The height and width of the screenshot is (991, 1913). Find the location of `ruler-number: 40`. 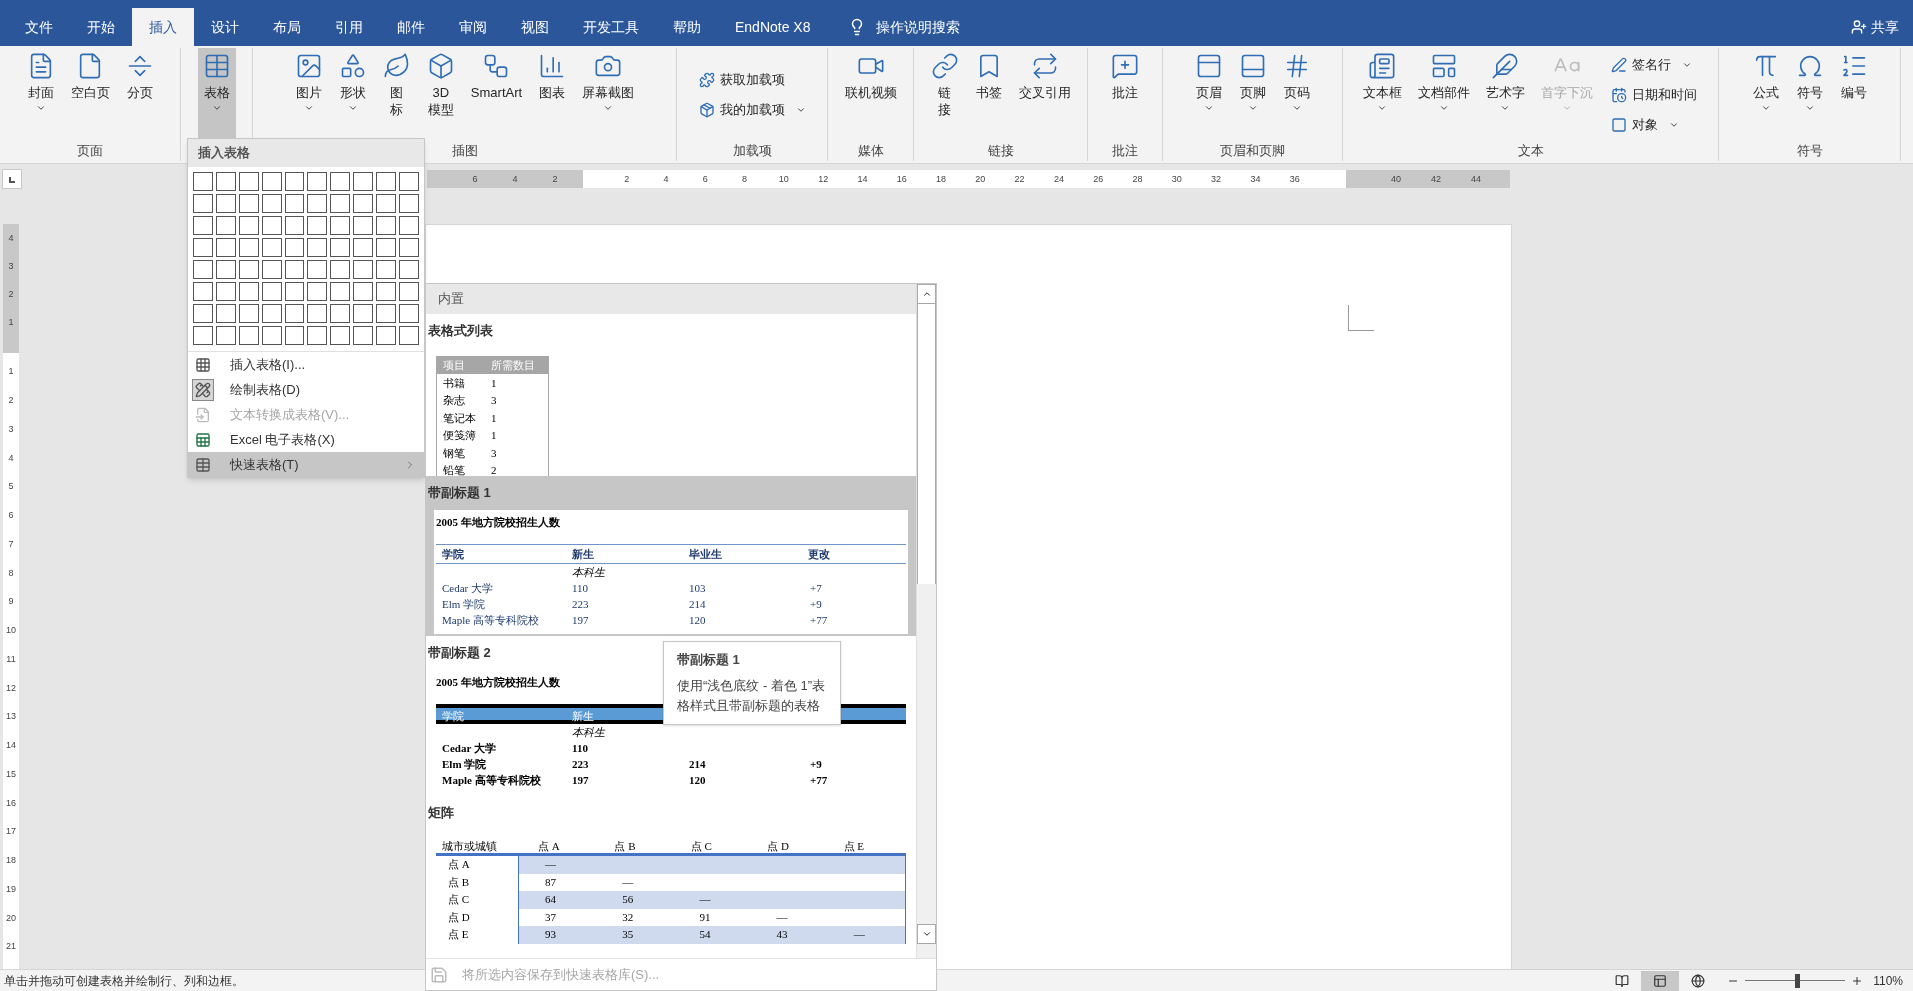

ruler-number: 40 is located at coordinates (1396, 179).